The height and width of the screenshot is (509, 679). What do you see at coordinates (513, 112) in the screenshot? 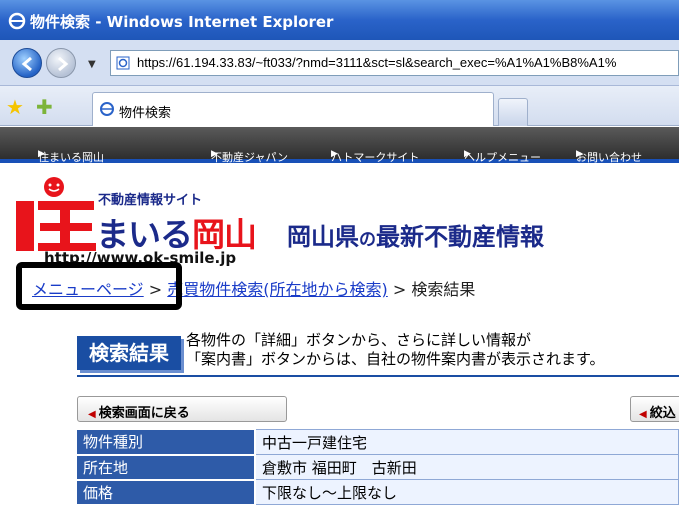
I see `new-tab-button` at bounding box center [513, 112].